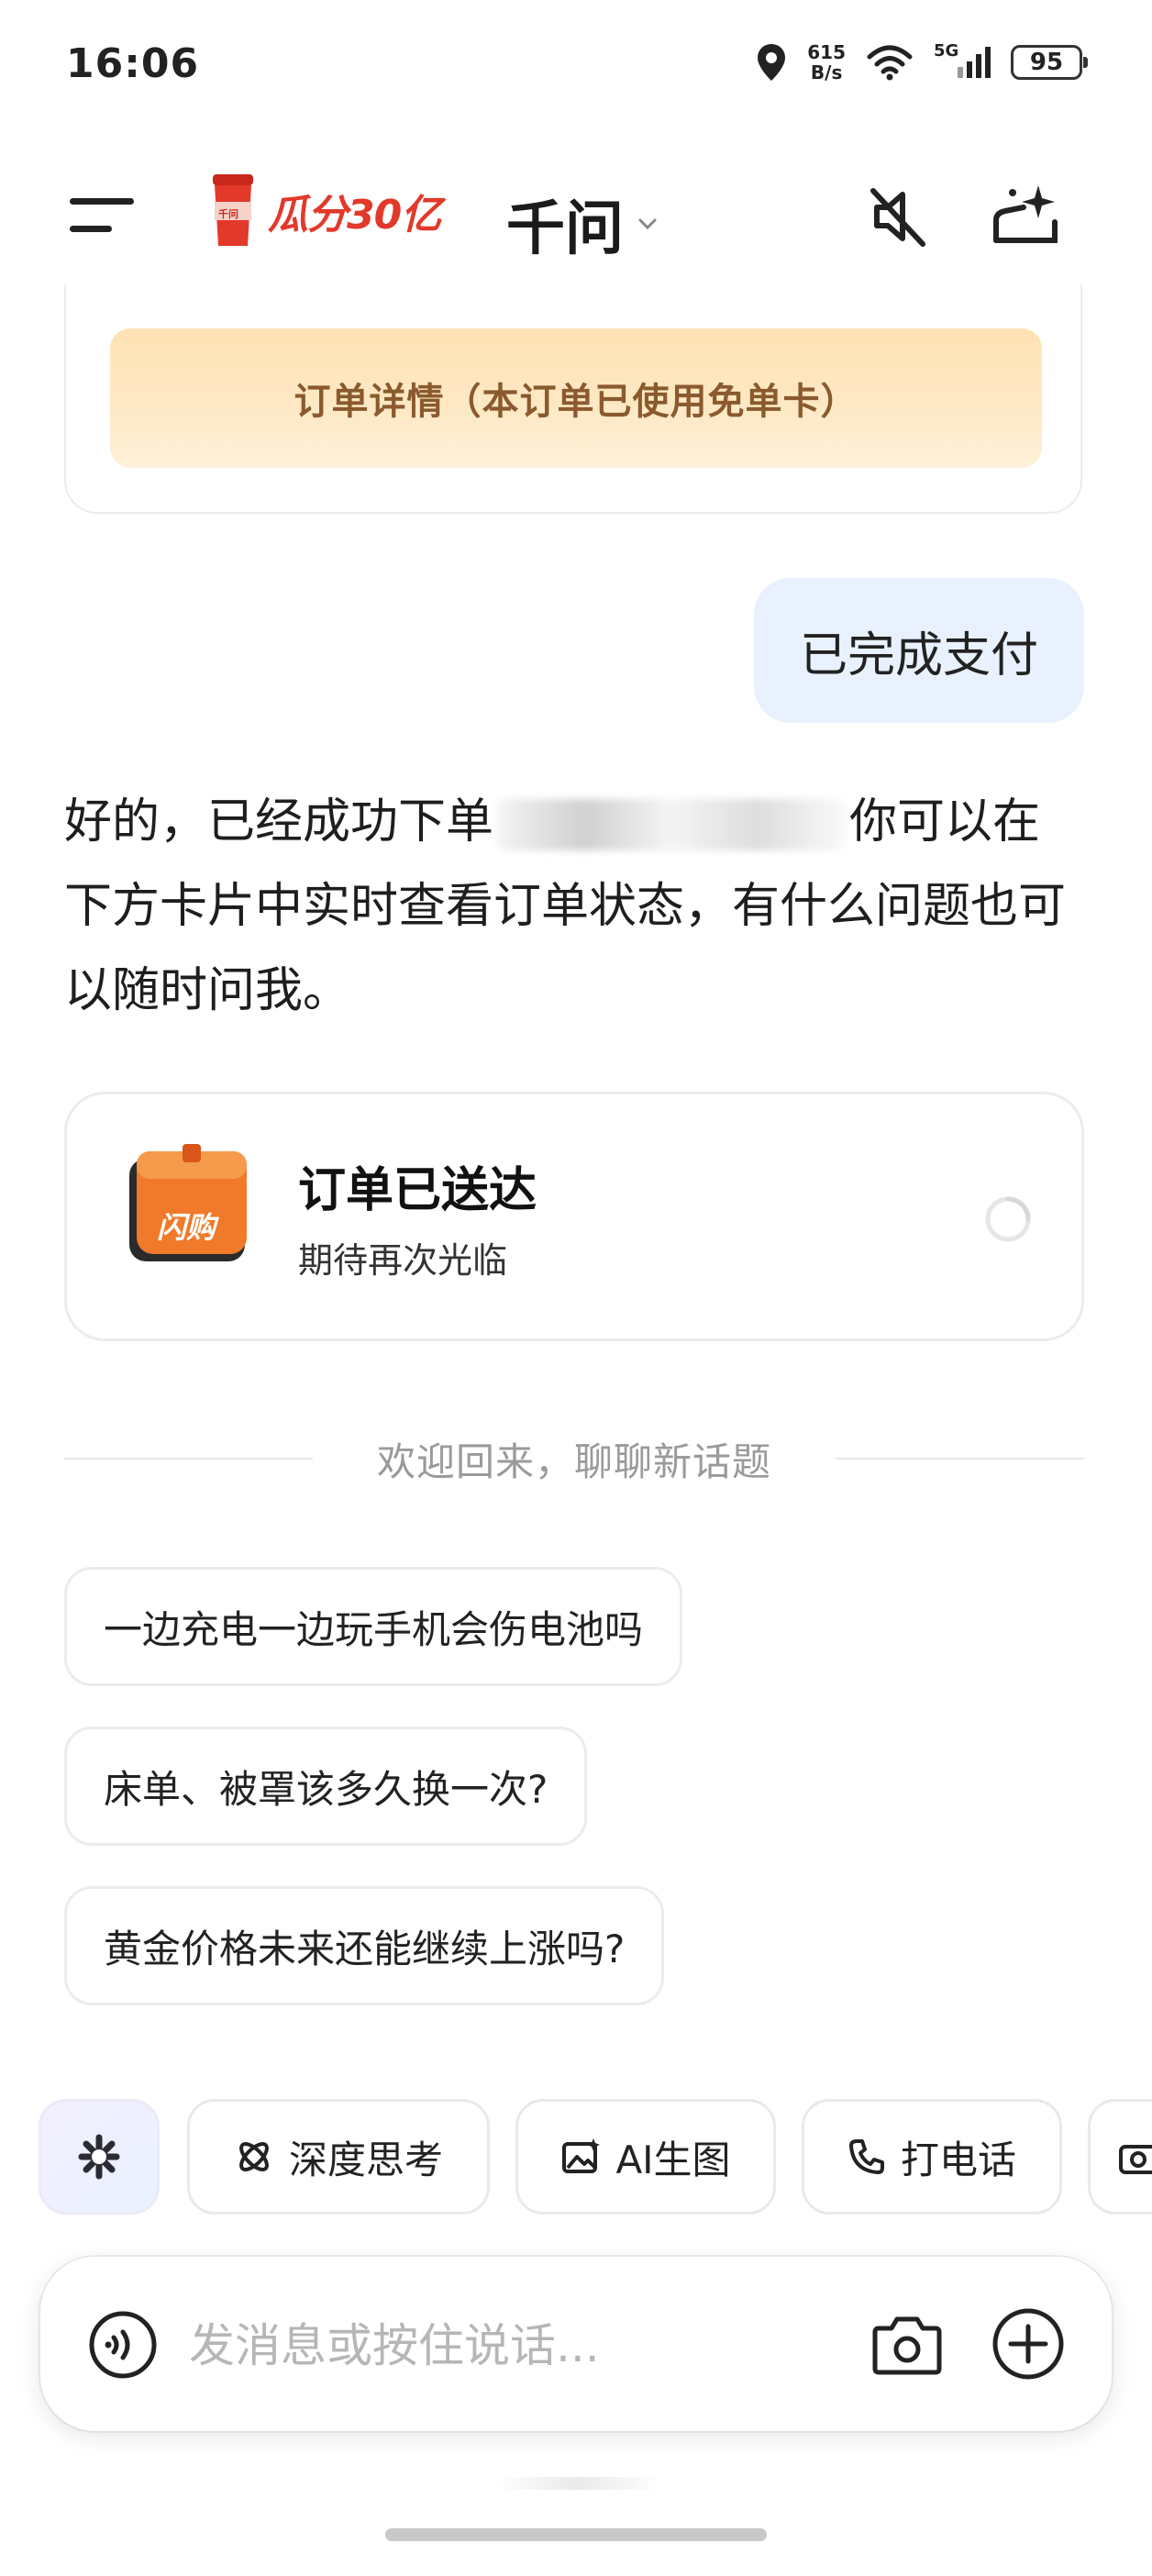  What do you see at coordinates (565, 229) in the screenshot?
I see `app-title: 千问` at bounding box center [565, 229].